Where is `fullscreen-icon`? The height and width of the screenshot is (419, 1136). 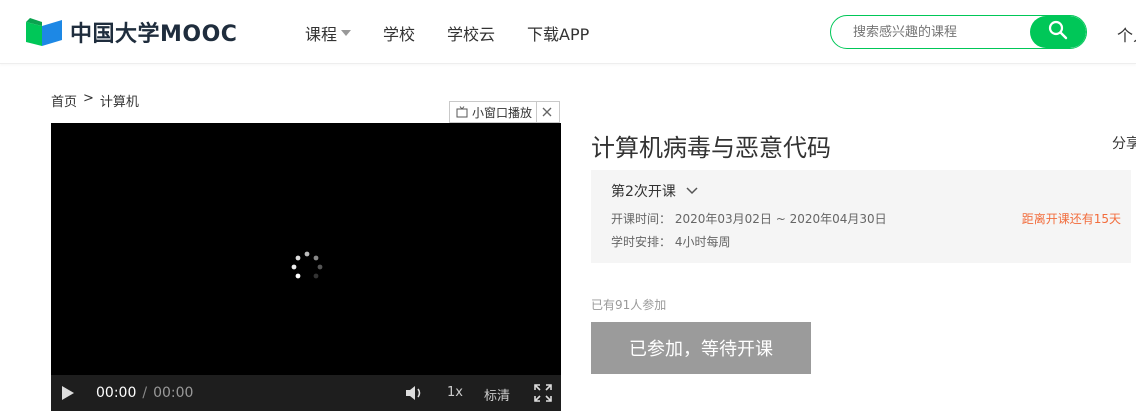 fullscreen-icon is located at coordinates (543, 395).